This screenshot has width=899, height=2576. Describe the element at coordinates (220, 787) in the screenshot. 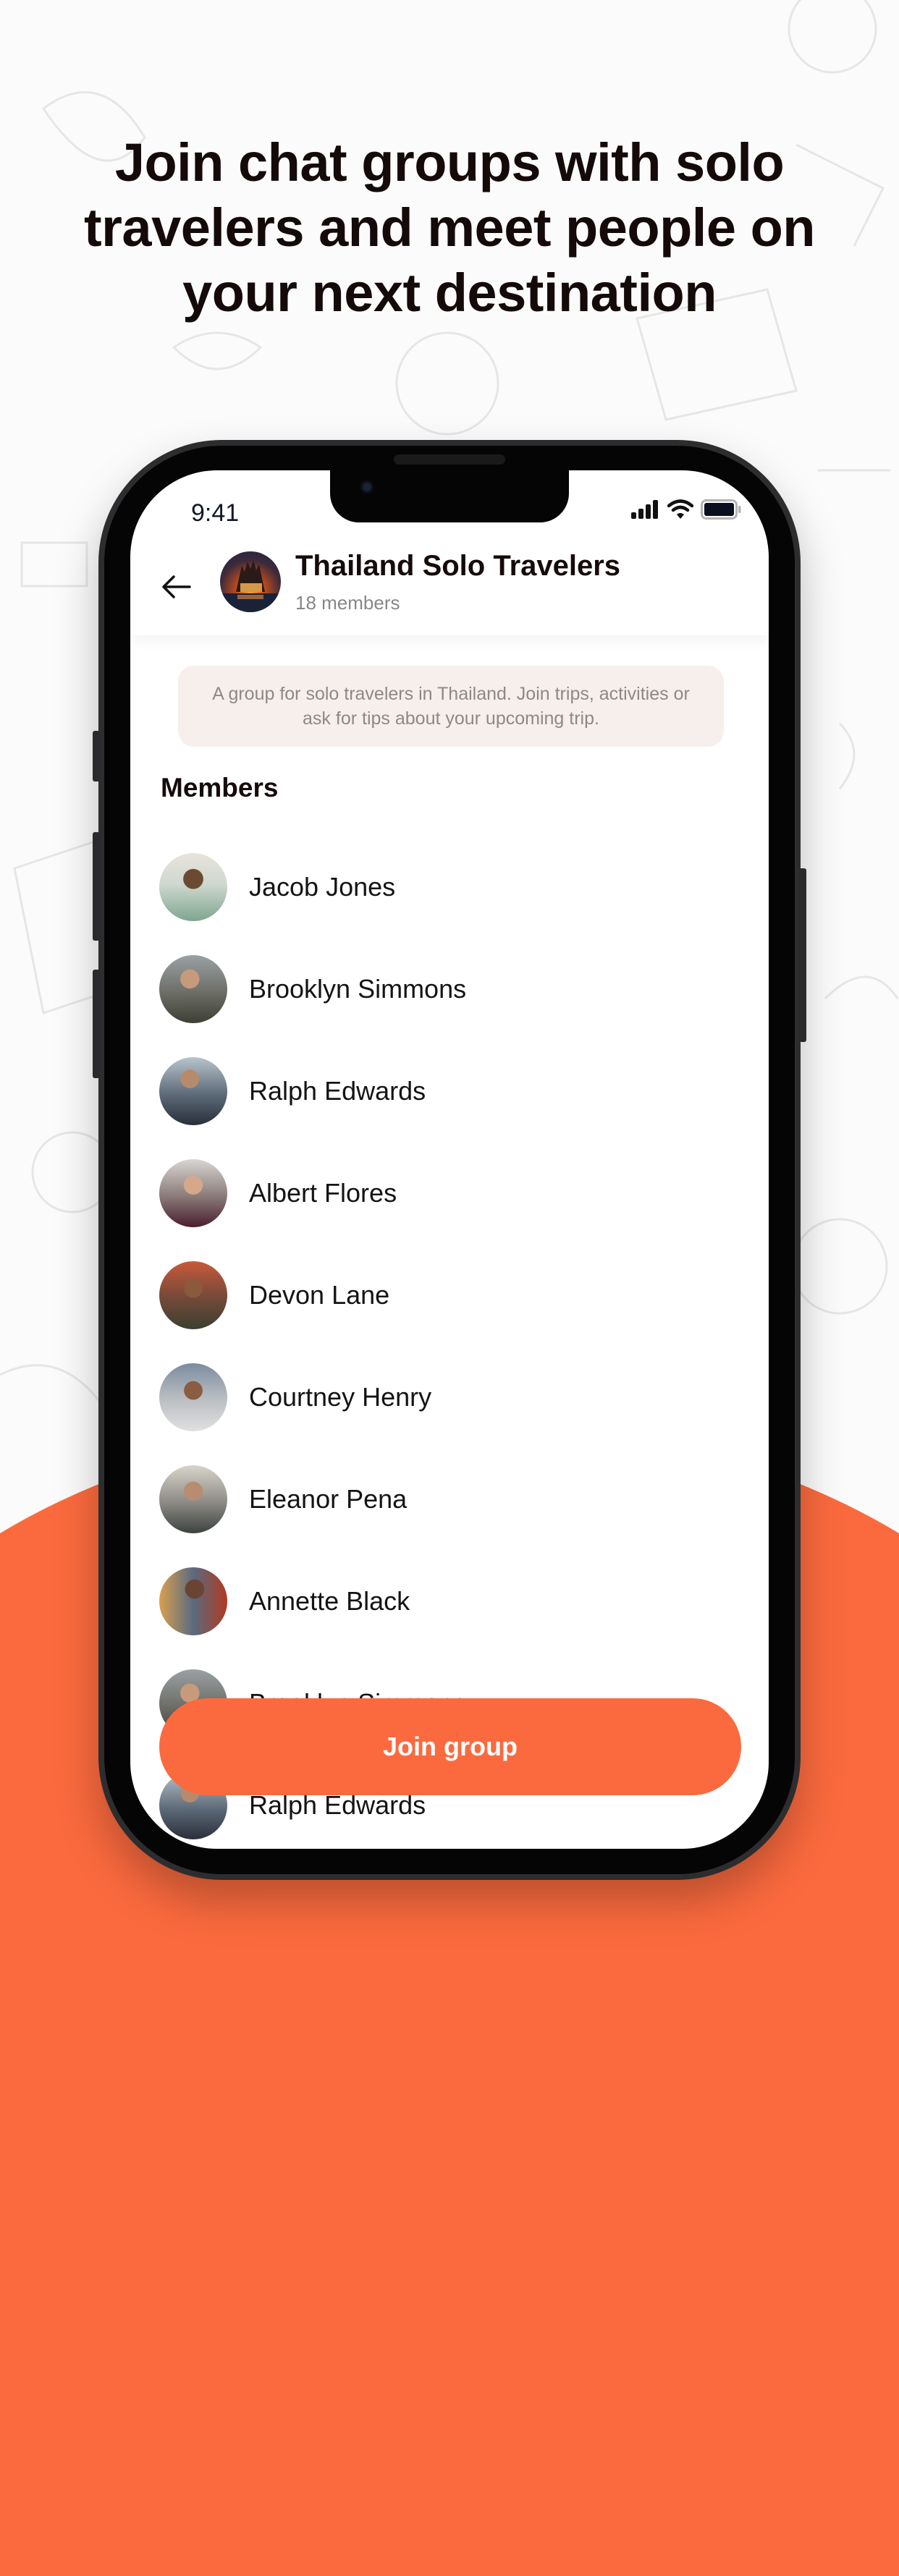

I see `members-heading: Members` at that location.